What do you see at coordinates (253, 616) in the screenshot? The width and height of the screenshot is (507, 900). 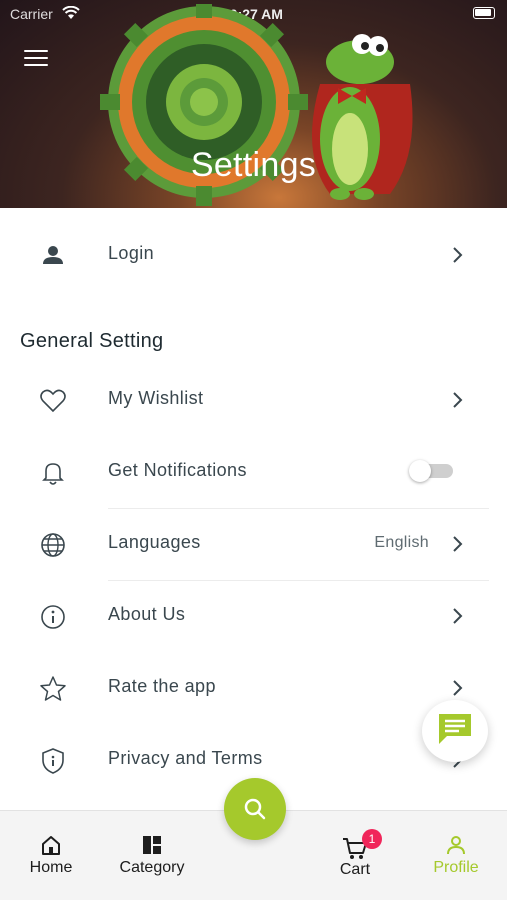 I see `about-row: About Us` at bounding box center [253, 616].